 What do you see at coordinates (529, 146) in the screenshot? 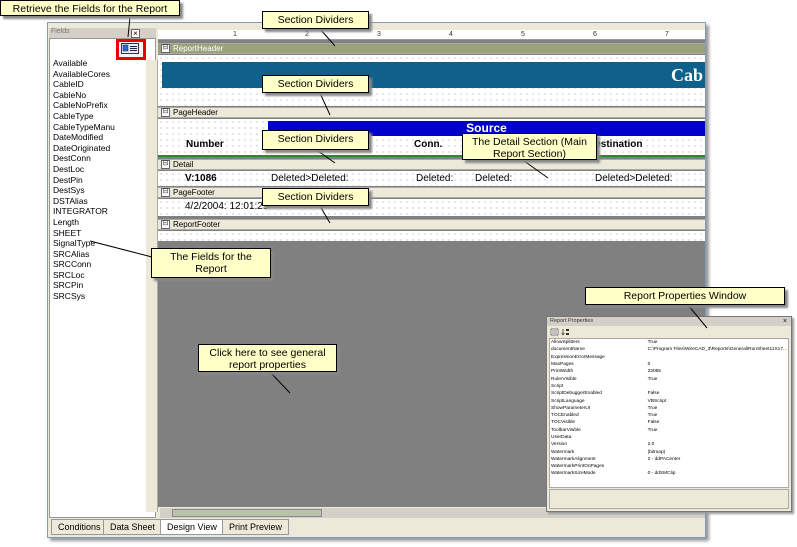
I see `callout-detail-section: The Detail Section (Main Report Section)` at bounding box center [529, 146].